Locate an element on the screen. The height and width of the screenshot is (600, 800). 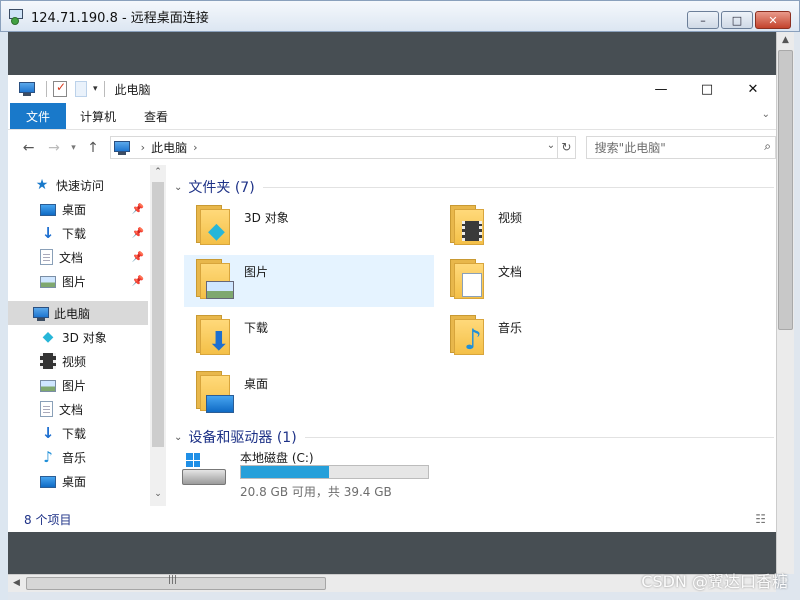
sidebar-item-pictures: 图片 is located at coordinates (78, 385).